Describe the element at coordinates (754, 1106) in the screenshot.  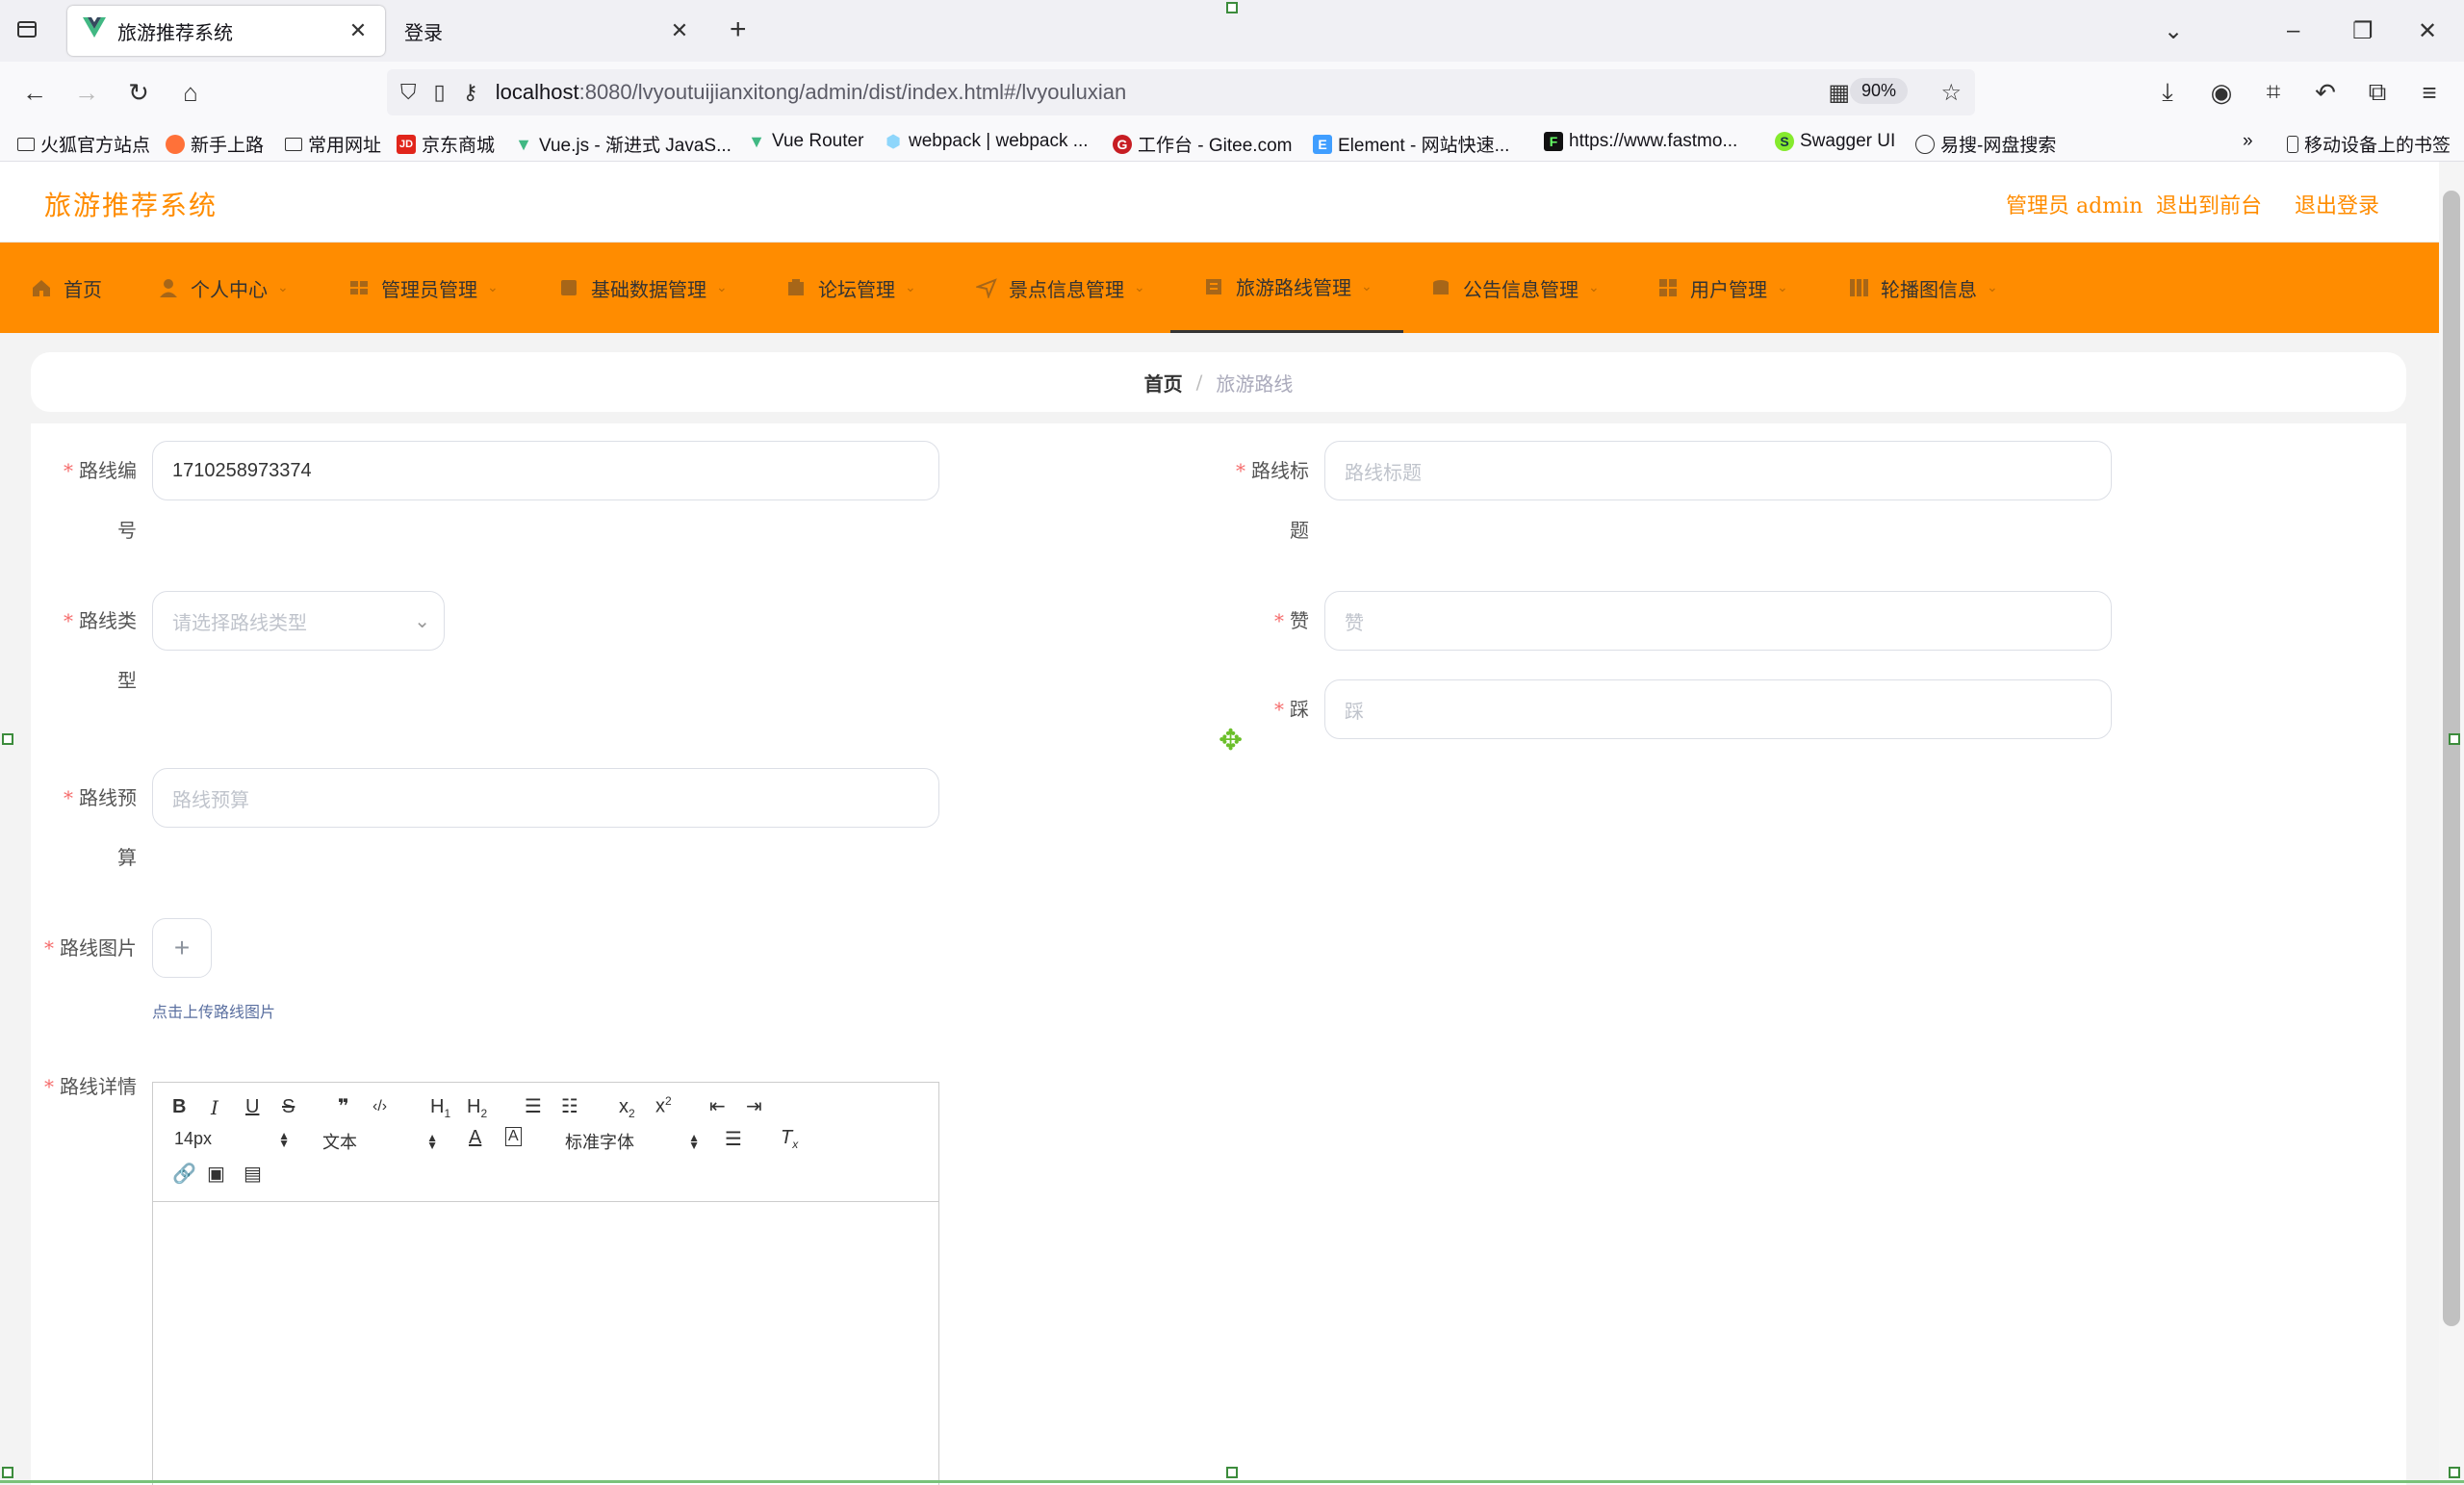
I see `indent-icon: ⇥` at that location.